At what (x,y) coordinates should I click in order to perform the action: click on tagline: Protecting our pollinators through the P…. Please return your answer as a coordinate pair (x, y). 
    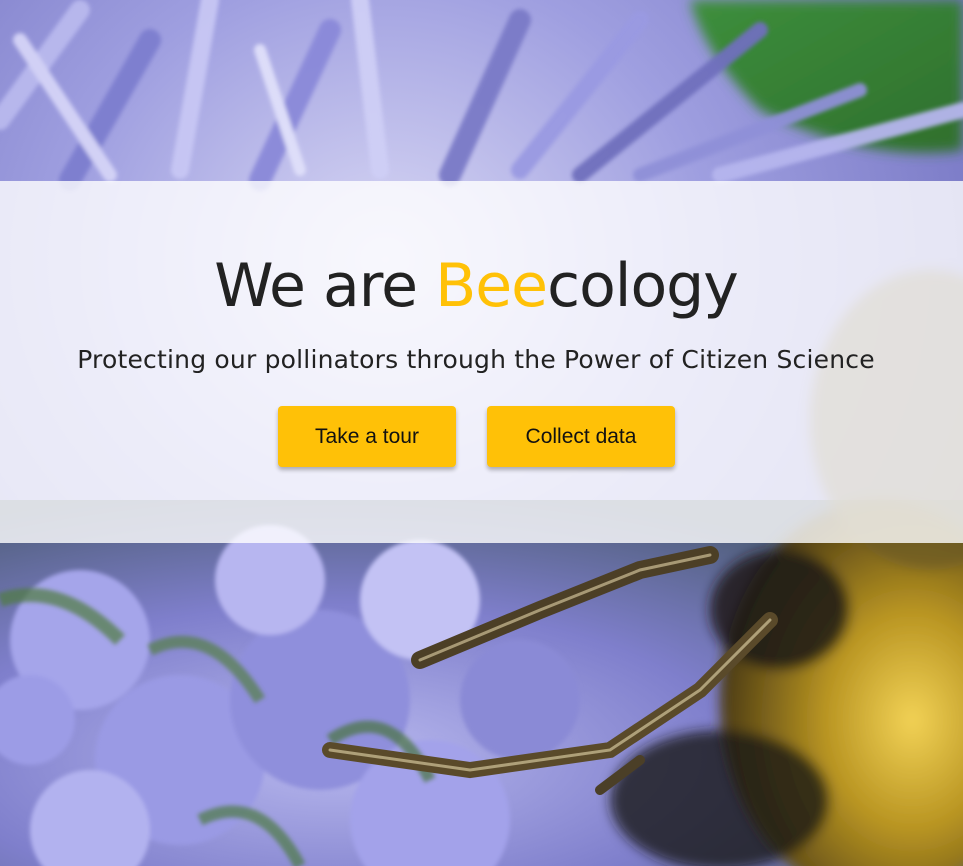
    Looking at the image, I should click on (476, 359).